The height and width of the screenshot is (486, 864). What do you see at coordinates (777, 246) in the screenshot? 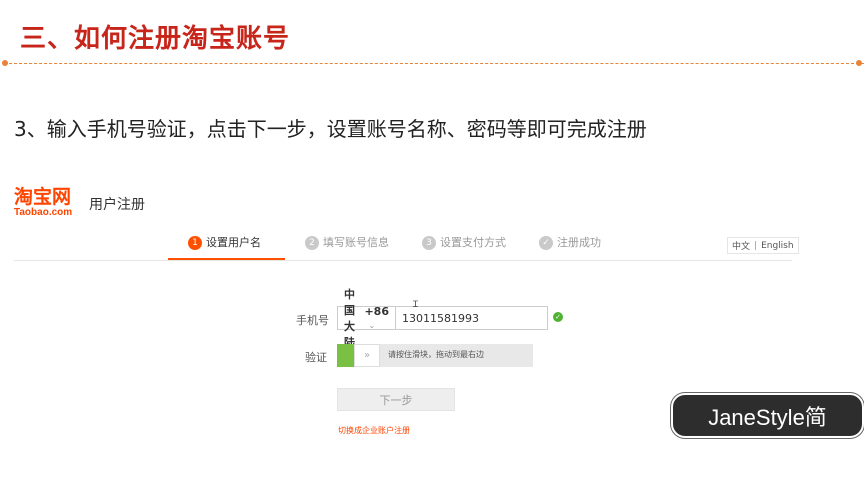
I see `lang-english-link: English` at bounding box center [777, 246].